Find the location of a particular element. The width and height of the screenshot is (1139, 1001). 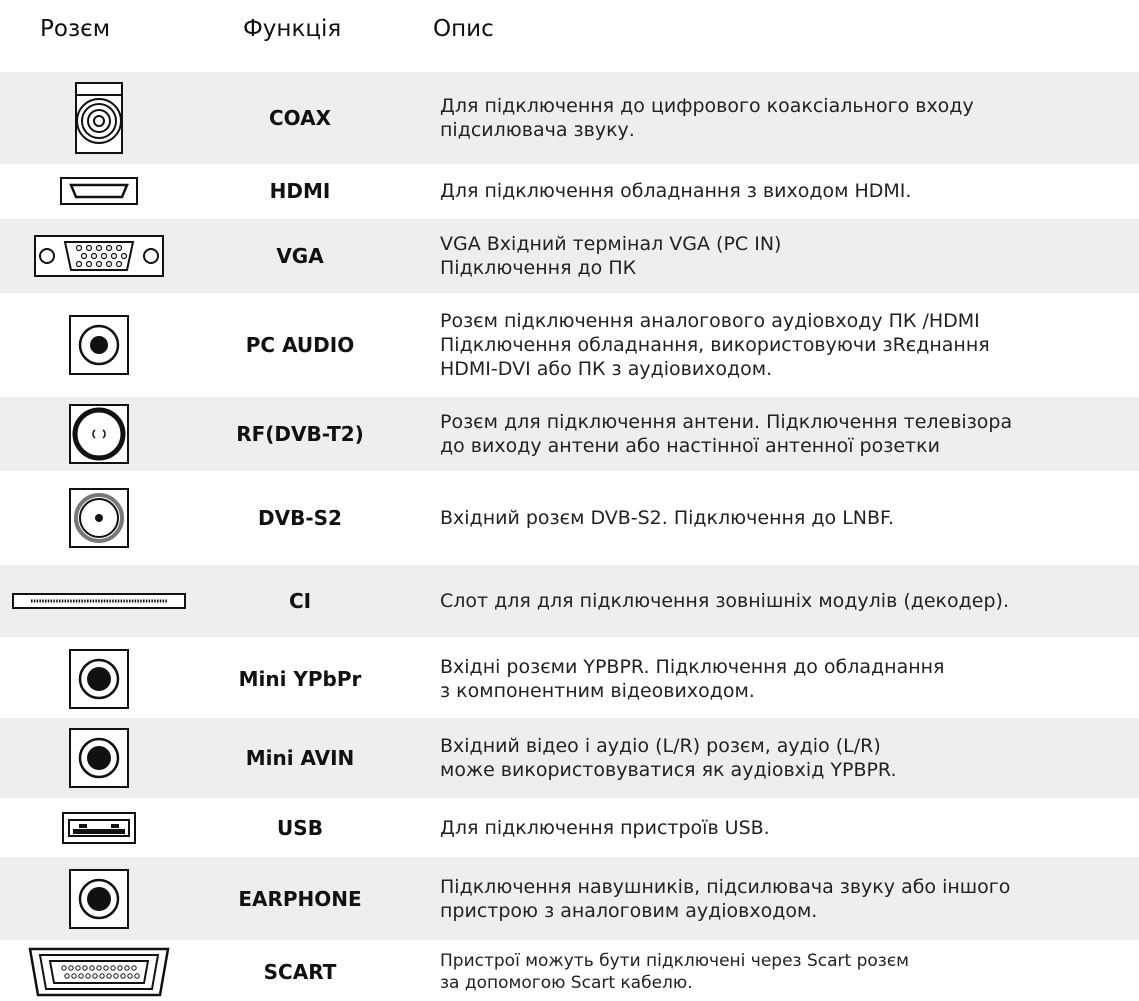

hdmi-port-icon is located at coordinates (98, 191).